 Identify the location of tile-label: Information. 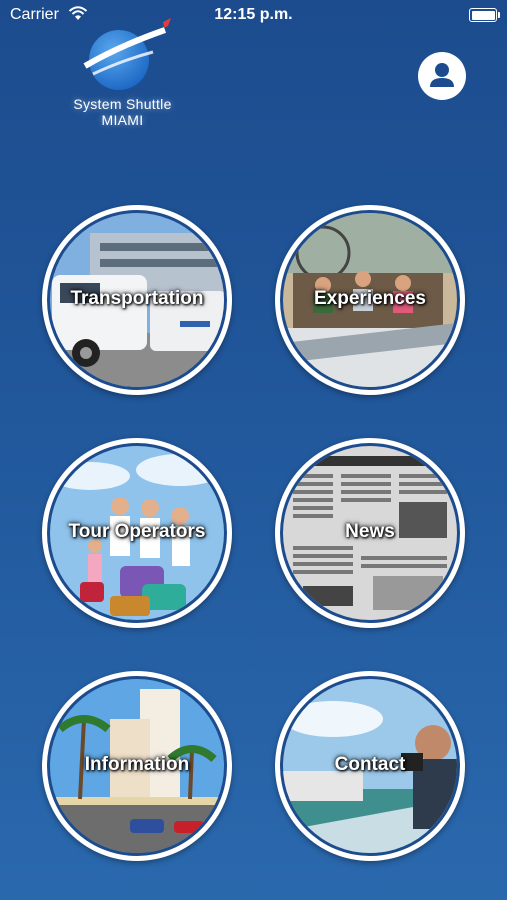
(137, 764).